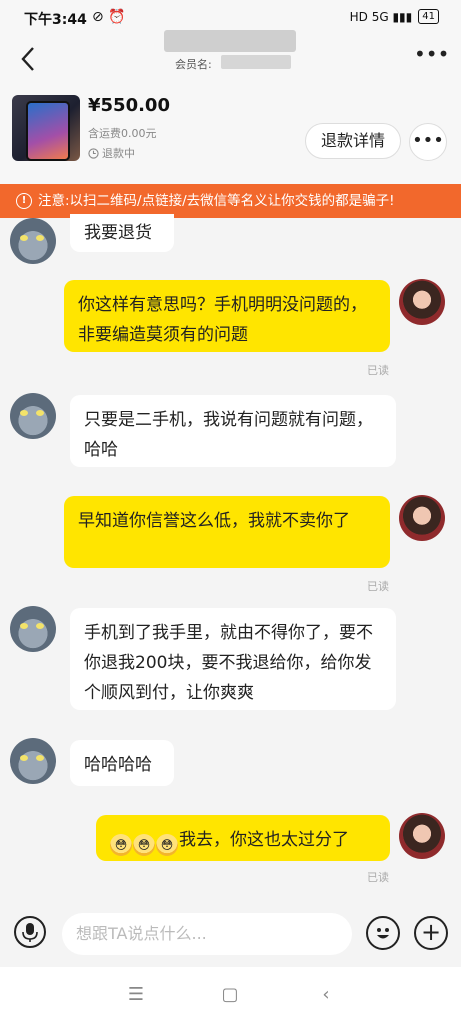  What do you see at coordinates (30, 932) in the screenshot?
I see `mic-icon` at bounding box center [30, 932].